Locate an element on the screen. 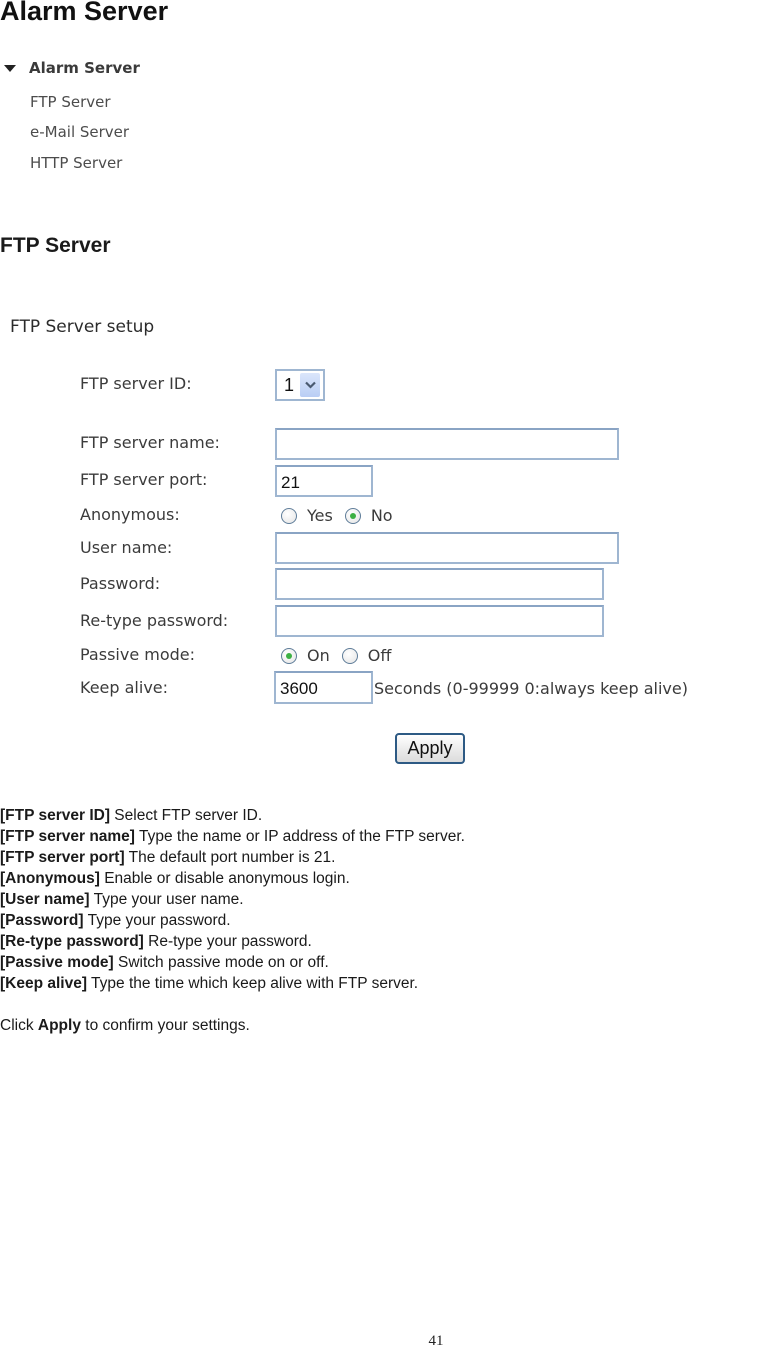 Image resolution: width=772 pixels, height=1351 pixels. description-text: Enable or disable anonymous login. is located at coordinates (224, 878).